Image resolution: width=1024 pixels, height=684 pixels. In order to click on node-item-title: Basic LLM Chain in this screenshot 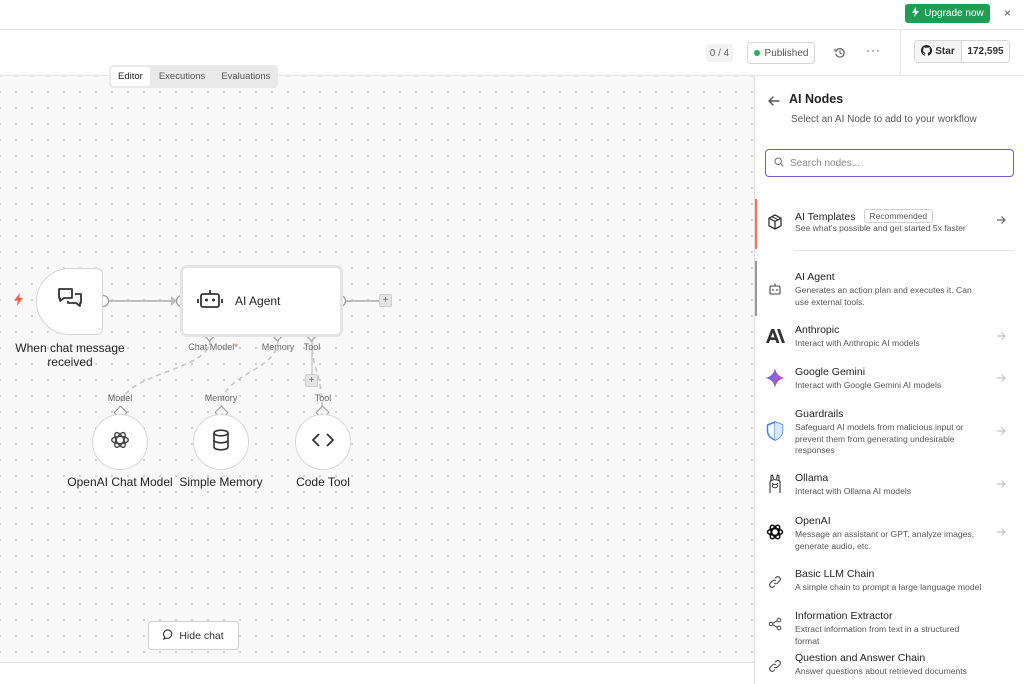, I will do `click(835, 574)`.